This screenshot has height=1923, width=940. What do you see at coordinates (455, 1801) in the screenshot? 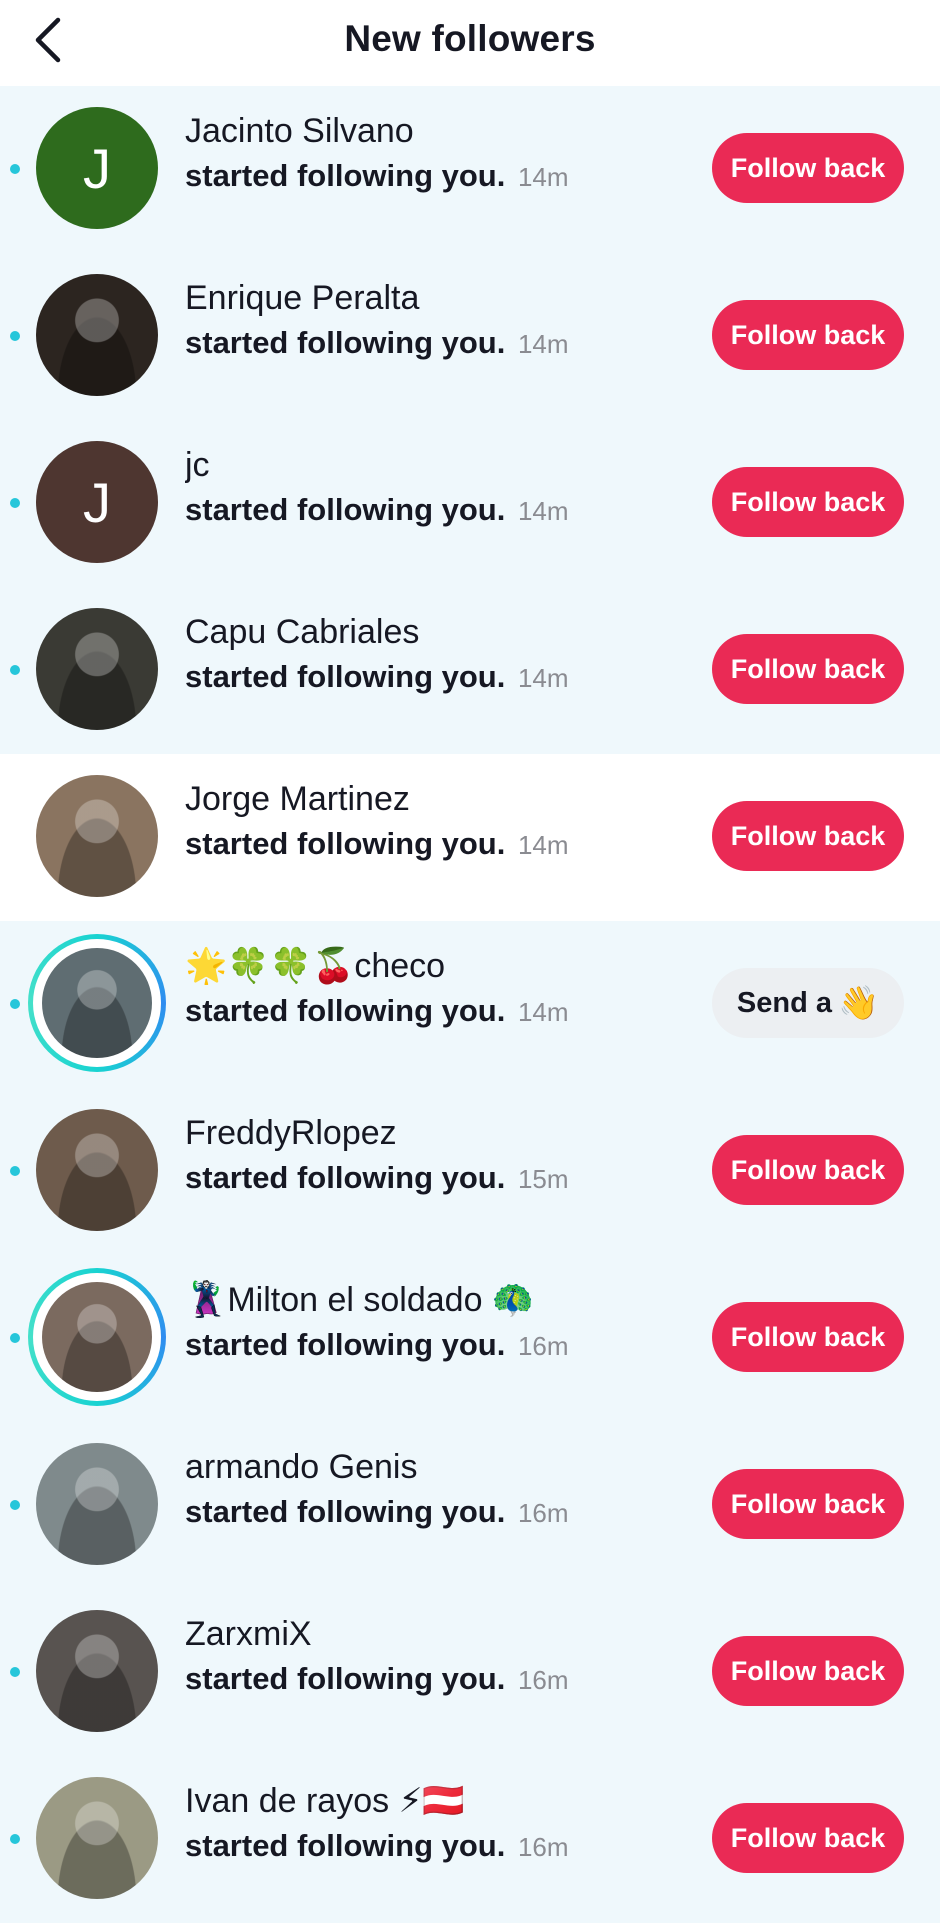
I see `username: Ivan de rayos ⚡🇦🇹` at bounding box center [455, 1801].